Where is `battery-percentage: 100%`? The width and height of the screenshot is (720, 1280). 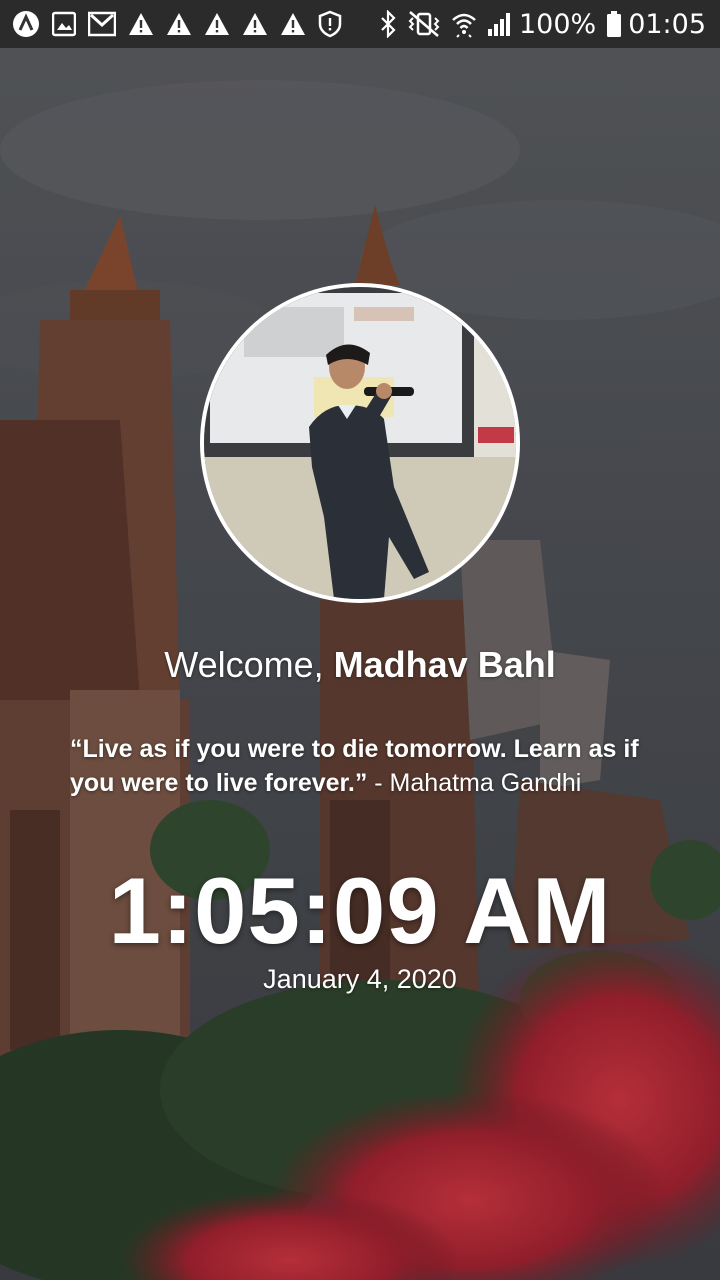
battery-percentage: 100% is located at coordinates (557, 24).